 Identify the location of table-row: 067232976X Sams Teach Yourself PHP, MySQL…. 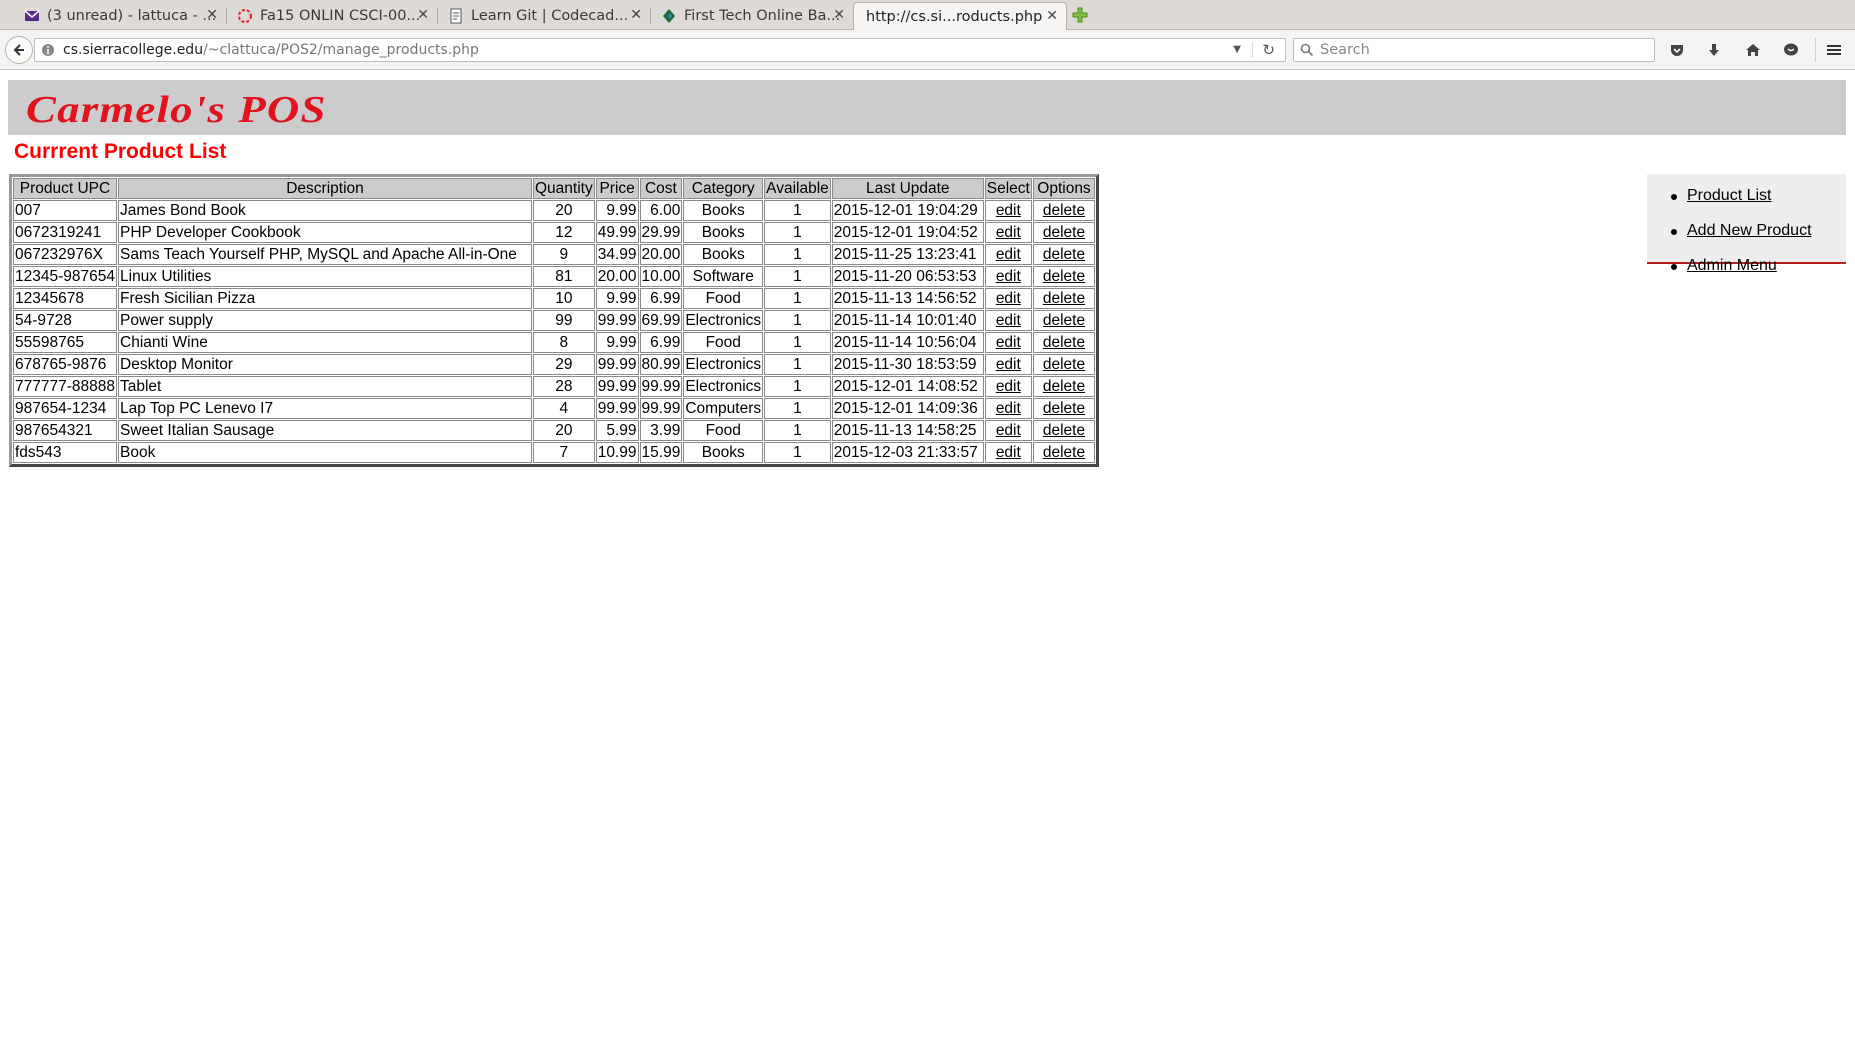
(554, 254).